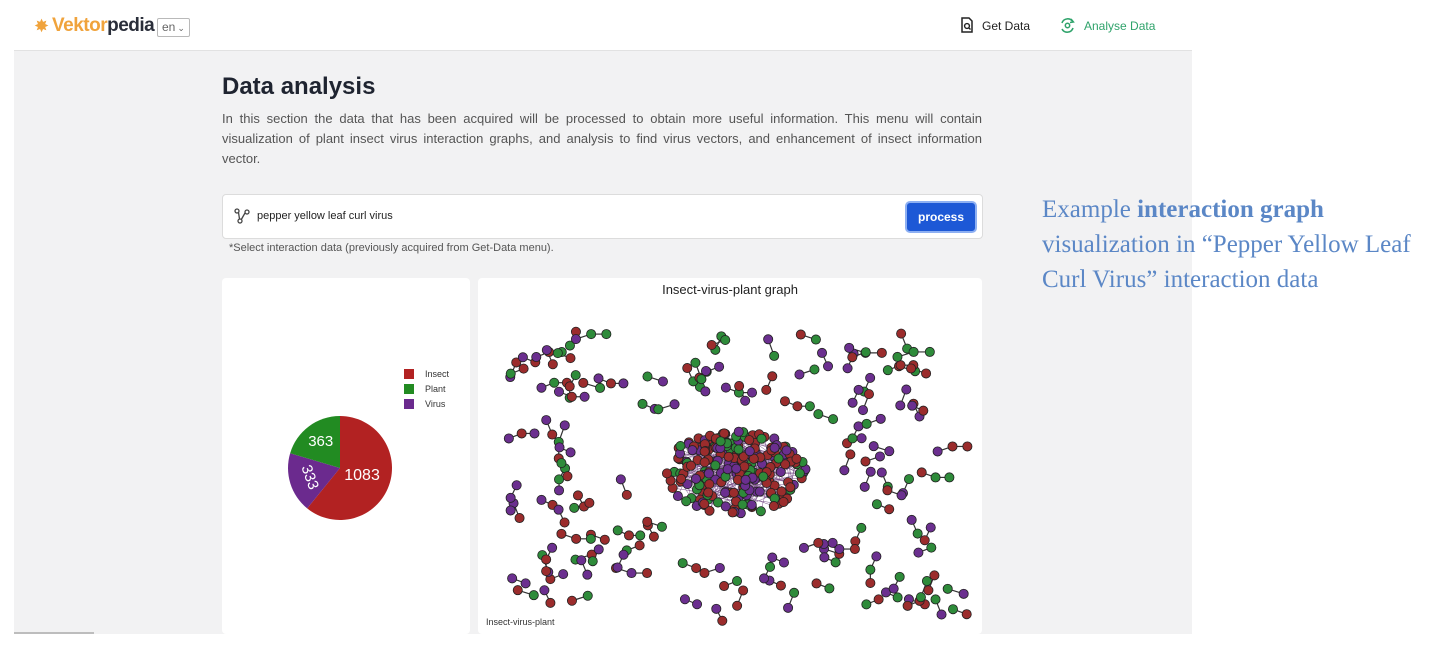  Describe the element at coordinates (426, 403) in the screenshot. I see `legend-item-virus: Virus` at that location.